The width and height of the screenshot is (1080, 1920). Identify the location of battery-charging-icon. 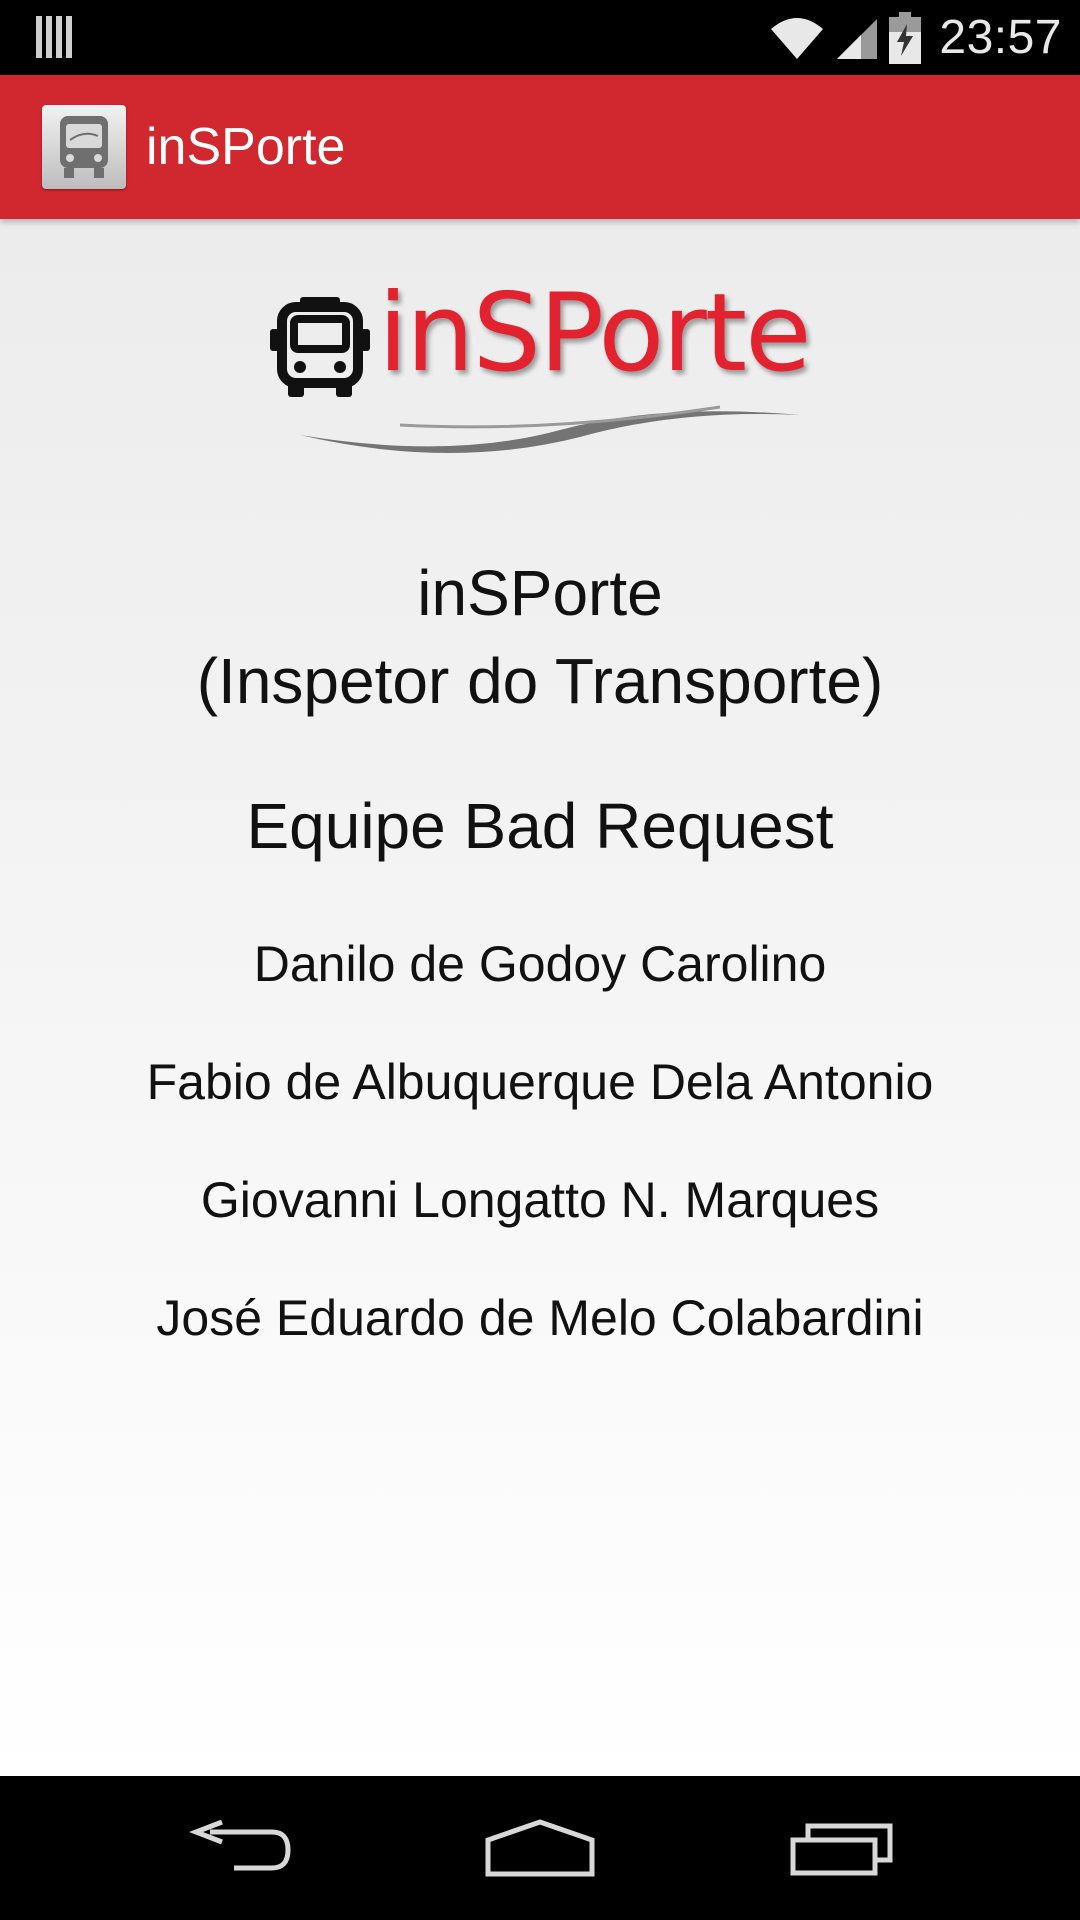
(905, 37).